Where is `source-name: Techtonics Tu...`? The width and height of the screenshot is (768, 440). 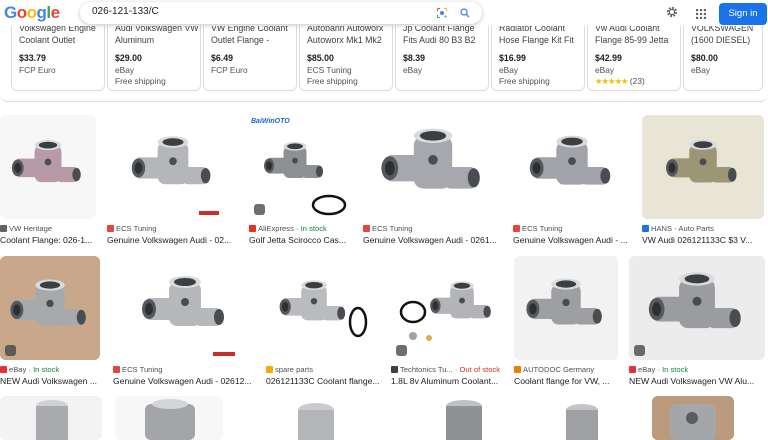
source-name: Techtonics Tu... is located at coordinates (426, 369).